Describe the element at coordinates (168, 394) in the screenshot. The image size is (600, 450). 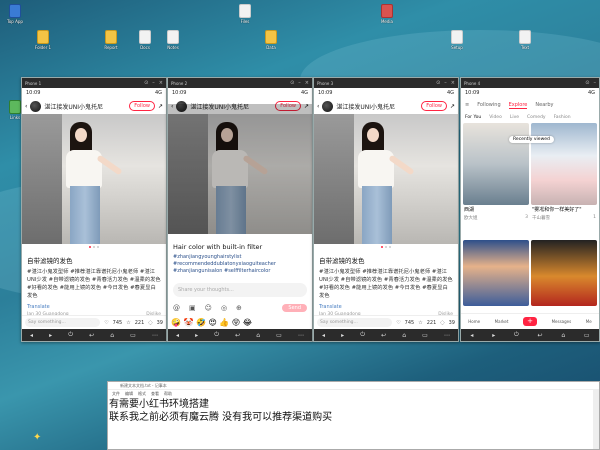
I see `menu-help: 帮助` at that location.